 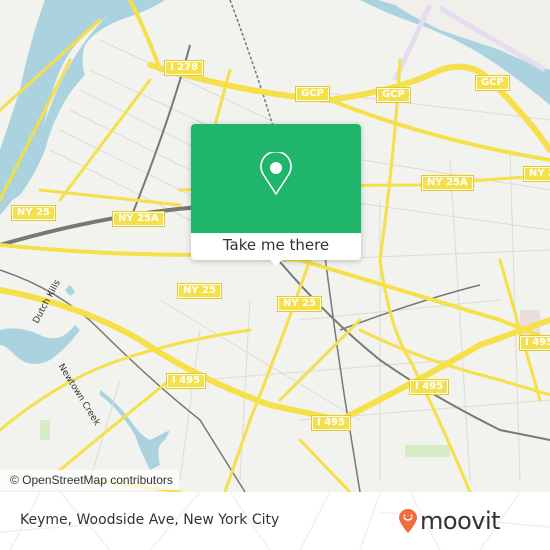 I want to click on shield-i495-1: I 495, so click(x=186, y=381).